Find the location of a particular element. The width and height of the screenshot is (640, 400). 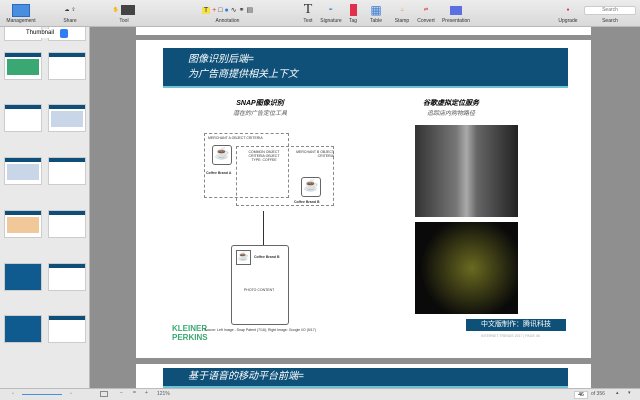

management-button: Management is located at coordinates (21, 13).